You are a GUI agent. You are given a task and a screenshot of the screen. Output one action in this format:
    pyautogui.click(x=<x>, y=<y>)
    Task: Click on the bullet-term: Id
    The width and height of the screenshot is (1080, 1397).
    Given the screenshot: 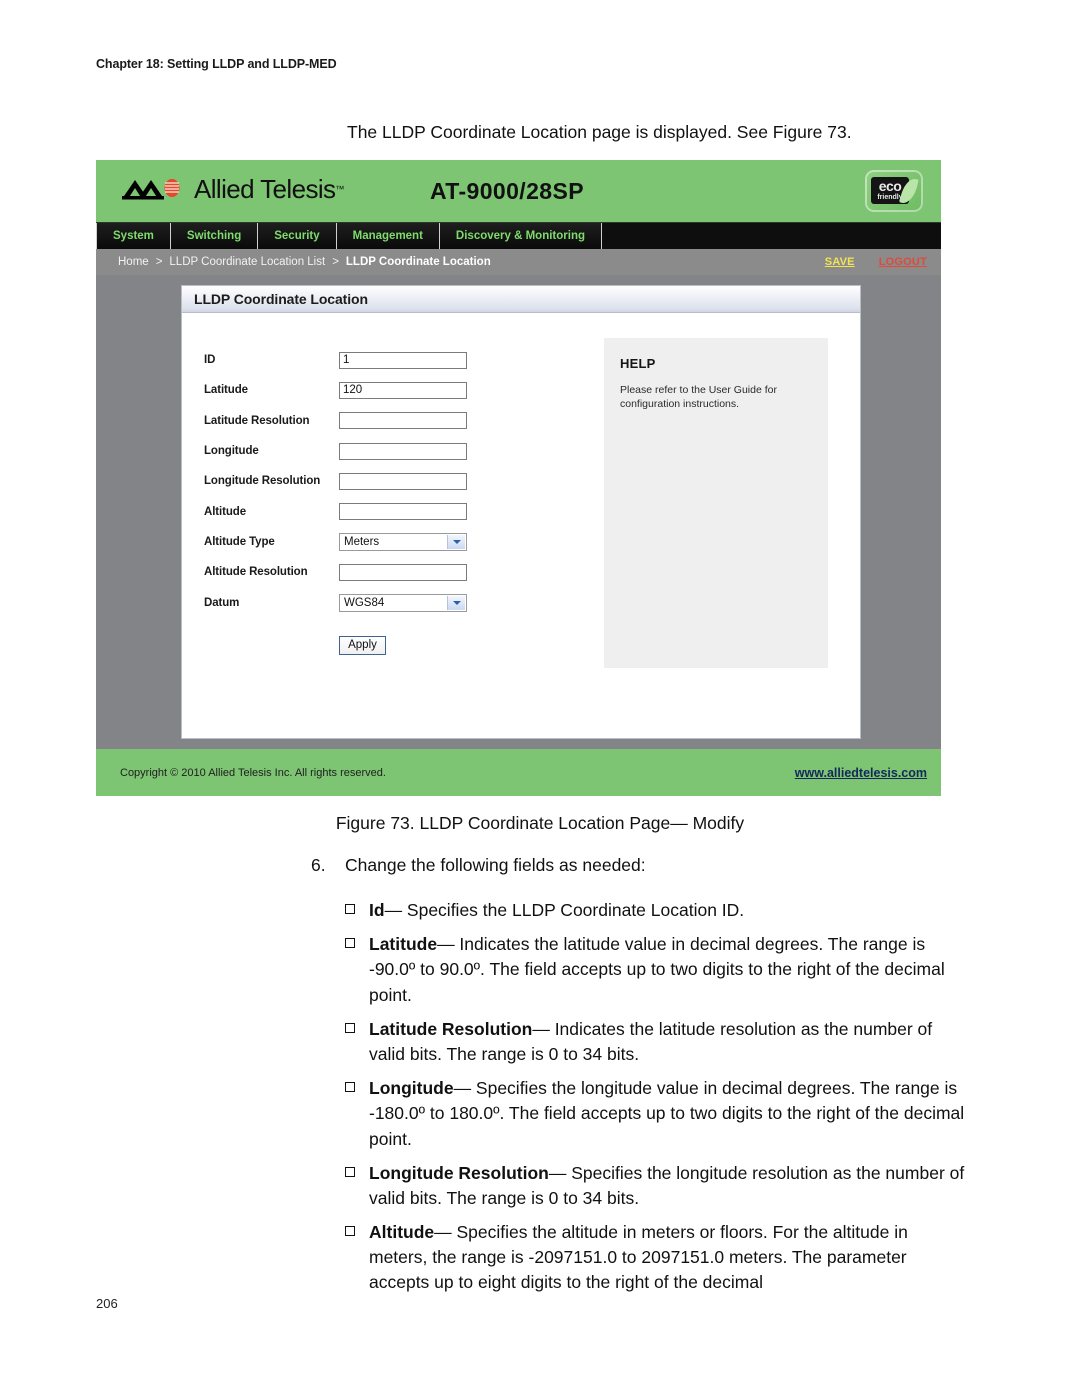 What is the action you would take?
    pyautogui.click(x=377, y=910)
    